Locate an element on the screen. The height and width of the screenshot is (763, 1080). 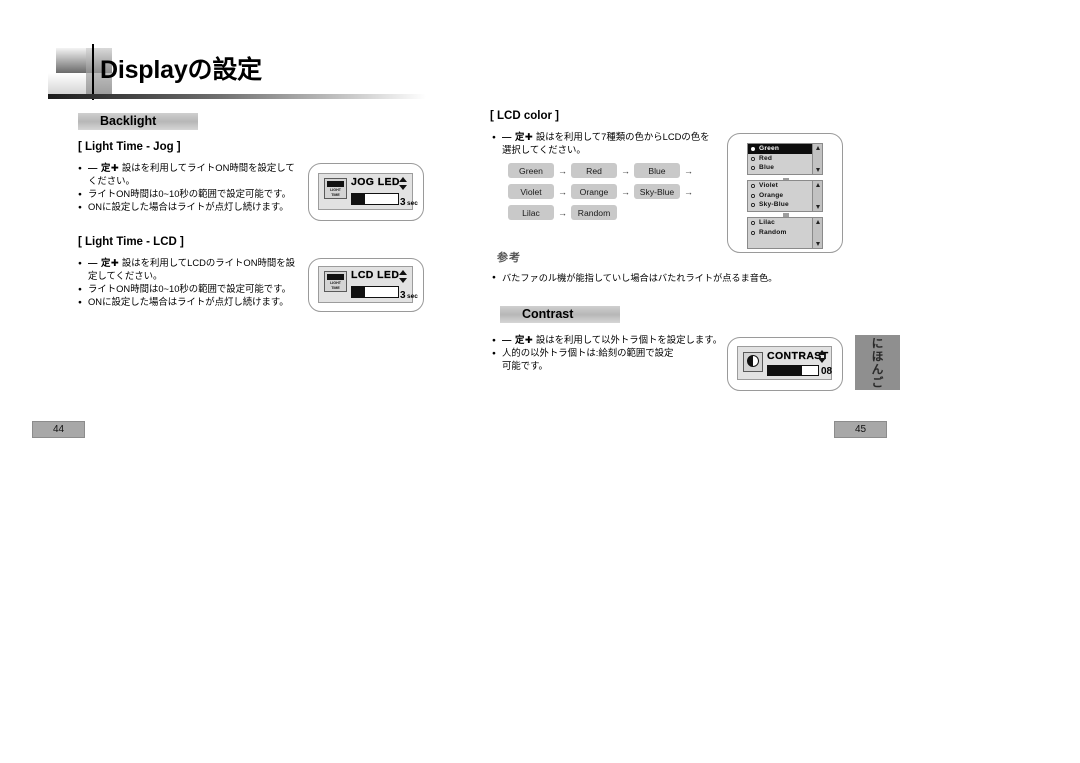
listbox-option-random: Random is located at coordinates (785, 233).